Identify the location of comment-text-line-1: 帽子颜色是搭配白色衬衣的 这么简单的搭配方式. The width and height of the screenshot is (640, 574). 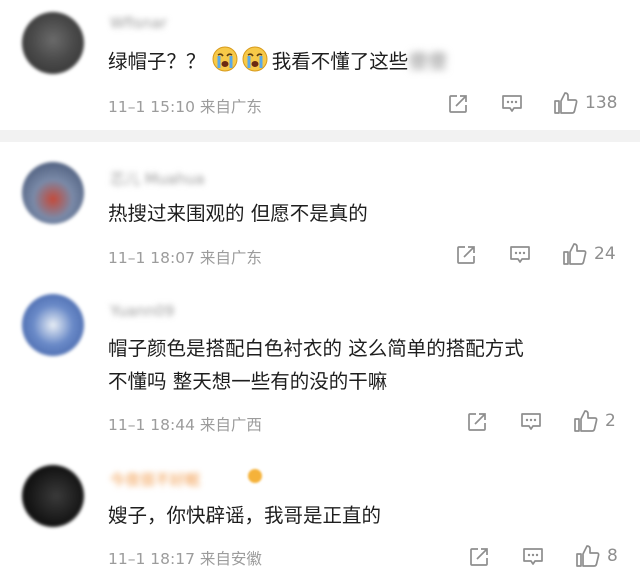
(316, 348).